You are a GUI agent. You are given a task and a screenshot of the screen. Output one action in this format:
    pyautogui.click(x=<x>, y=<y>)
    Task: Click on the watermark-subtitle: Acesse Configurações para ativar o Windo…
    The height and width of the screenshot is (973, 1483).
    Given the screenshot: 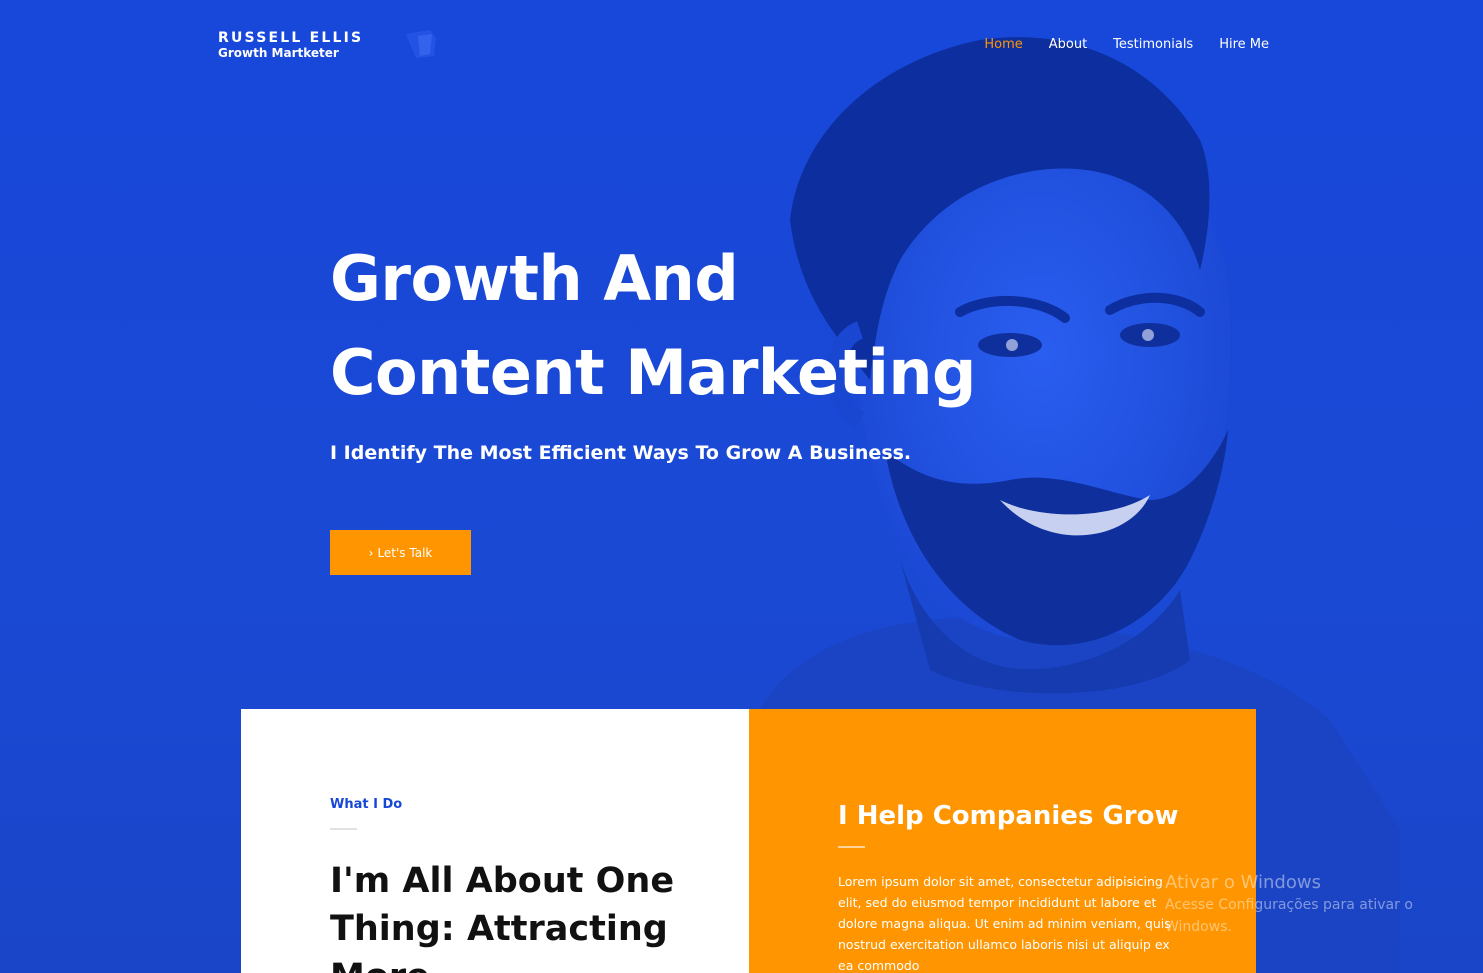 What is the action you would take?
    pyautogui.click(x=1289, y=916)
    